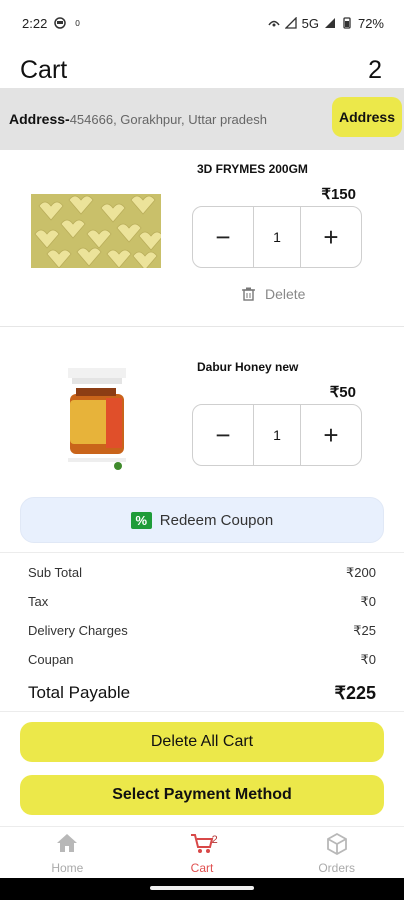  I want to click on cart-icon, so click(202, 843).